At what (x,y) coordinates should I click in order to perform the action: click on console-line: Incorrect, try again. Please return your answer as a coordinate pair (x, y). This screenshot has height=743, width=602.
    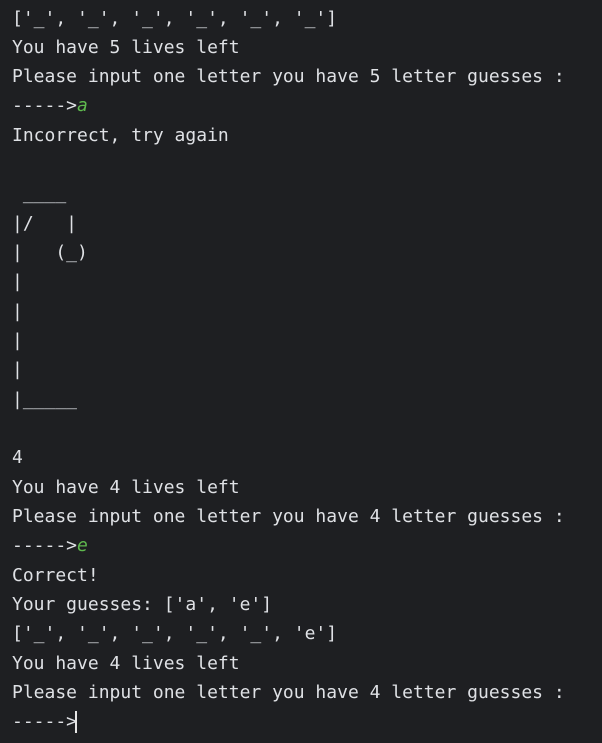
    Looking at the image, I should click on (120, 135).